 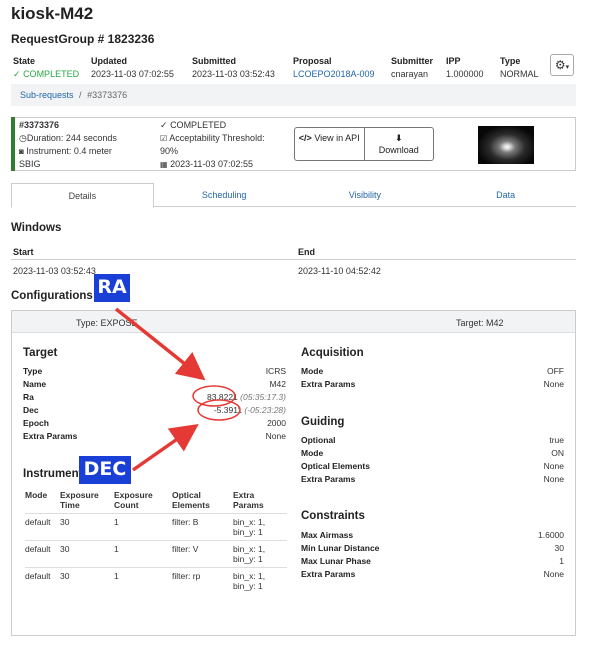 What do you see at coordinates (105, 470) in the screenshot?
I see `dec-annotation-label: DEC` at bounding box center [105, 470].